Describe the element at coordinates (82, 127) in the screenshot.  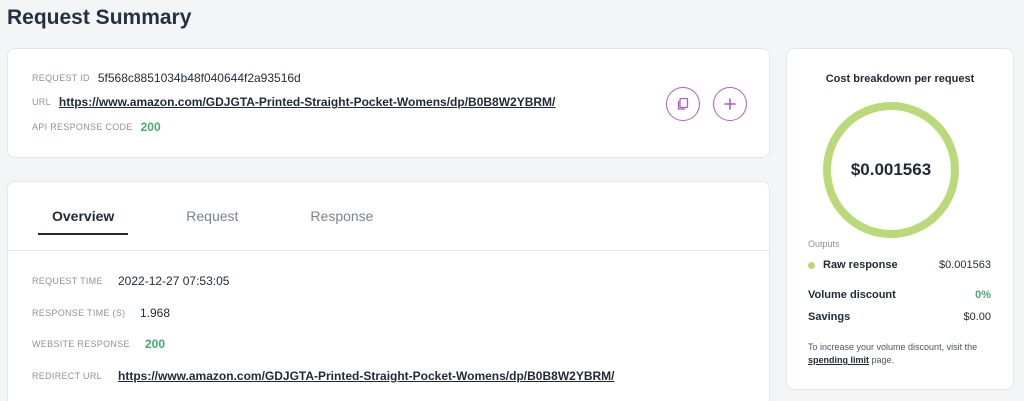
I see `api-code-label: API RESPONSE CODE` at that location.